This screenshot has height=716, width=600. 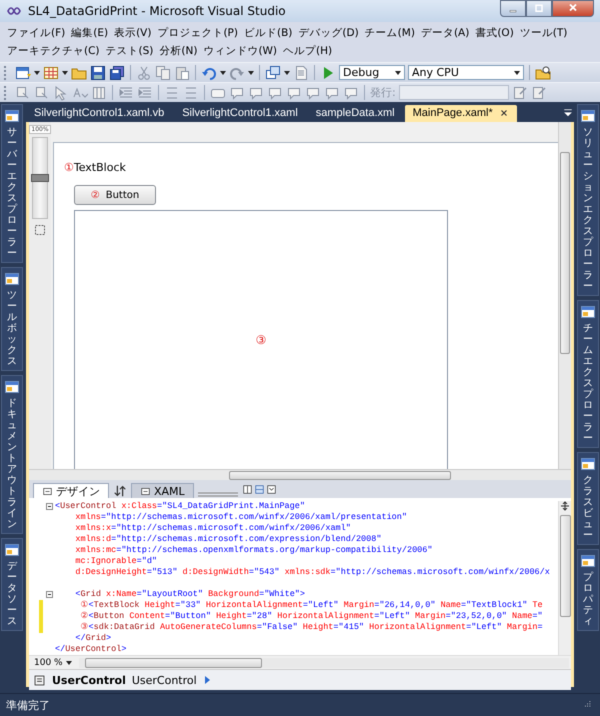 I want to click on code-line: ③<sdk:DataGrid AutoGenerateColumns="False" Height="415" HorizontalAlignment="Left" Margin=, so click(x=311, y=627).